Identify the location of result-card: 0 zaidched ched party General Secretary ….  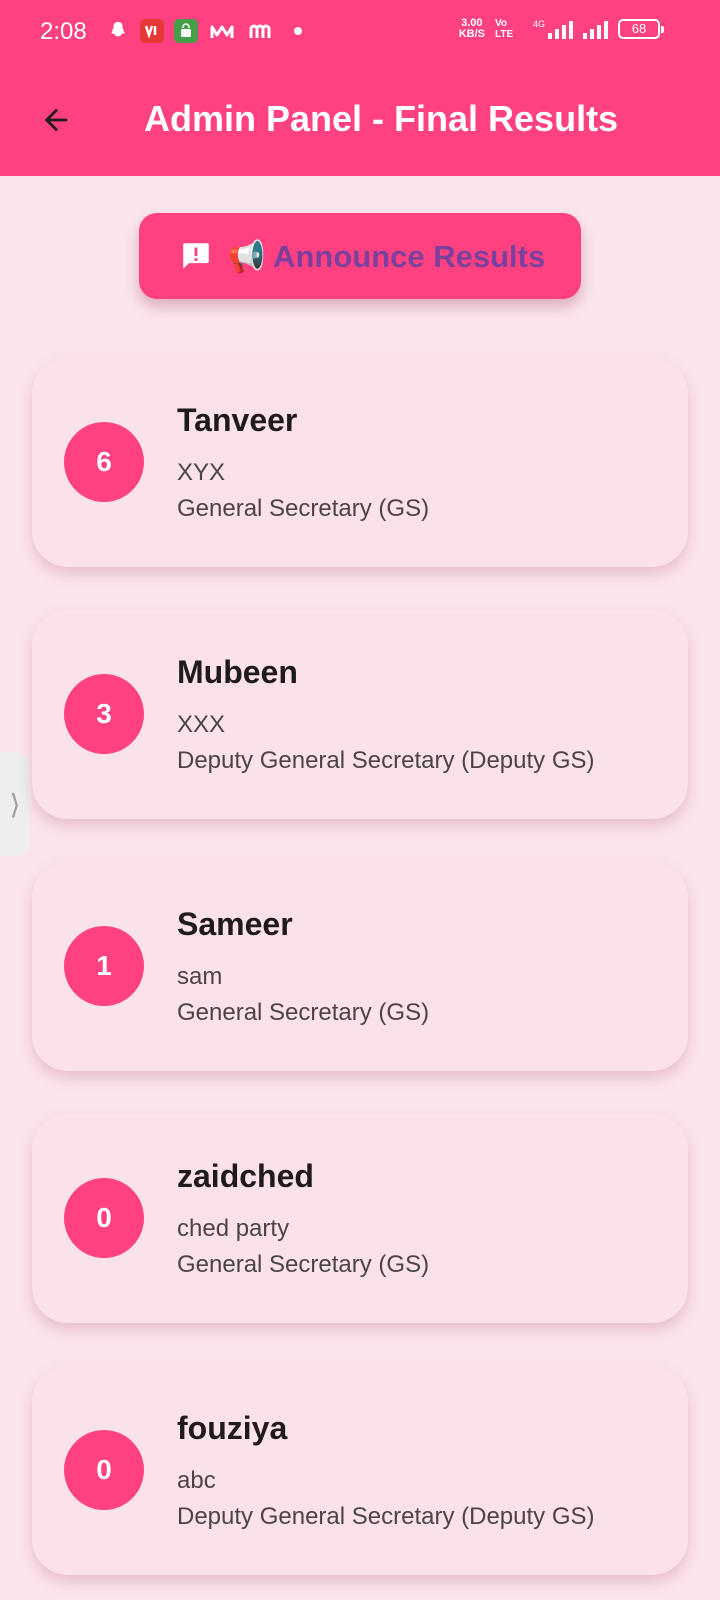
(360, 1218).